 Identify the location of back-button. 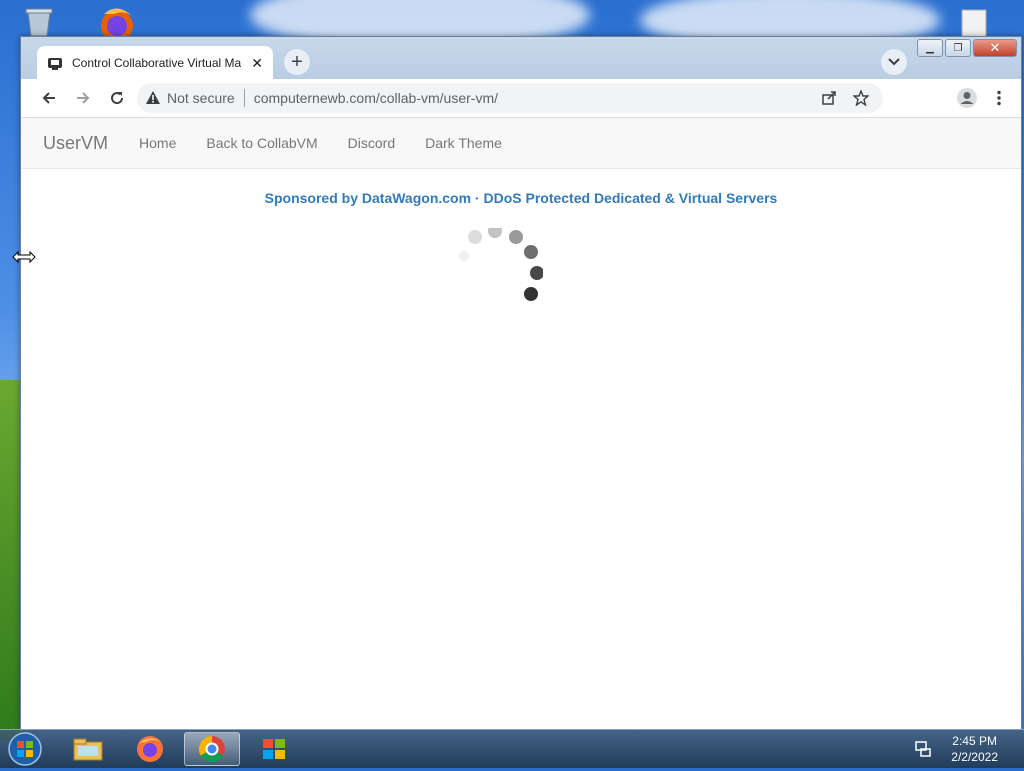
(49, 98).